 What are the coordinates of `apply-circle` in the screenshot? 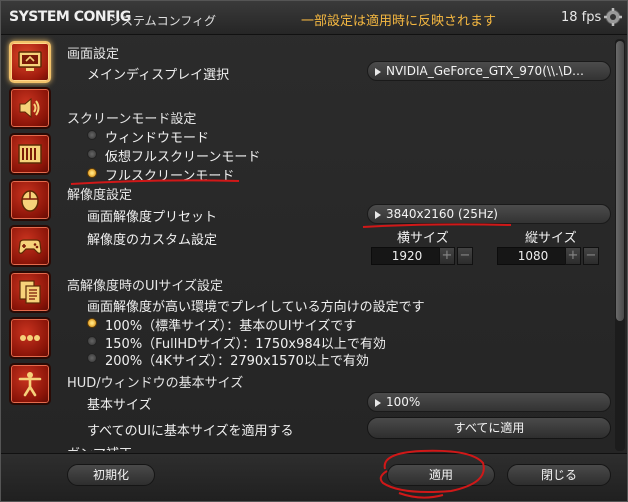 It's located at (432, 474).